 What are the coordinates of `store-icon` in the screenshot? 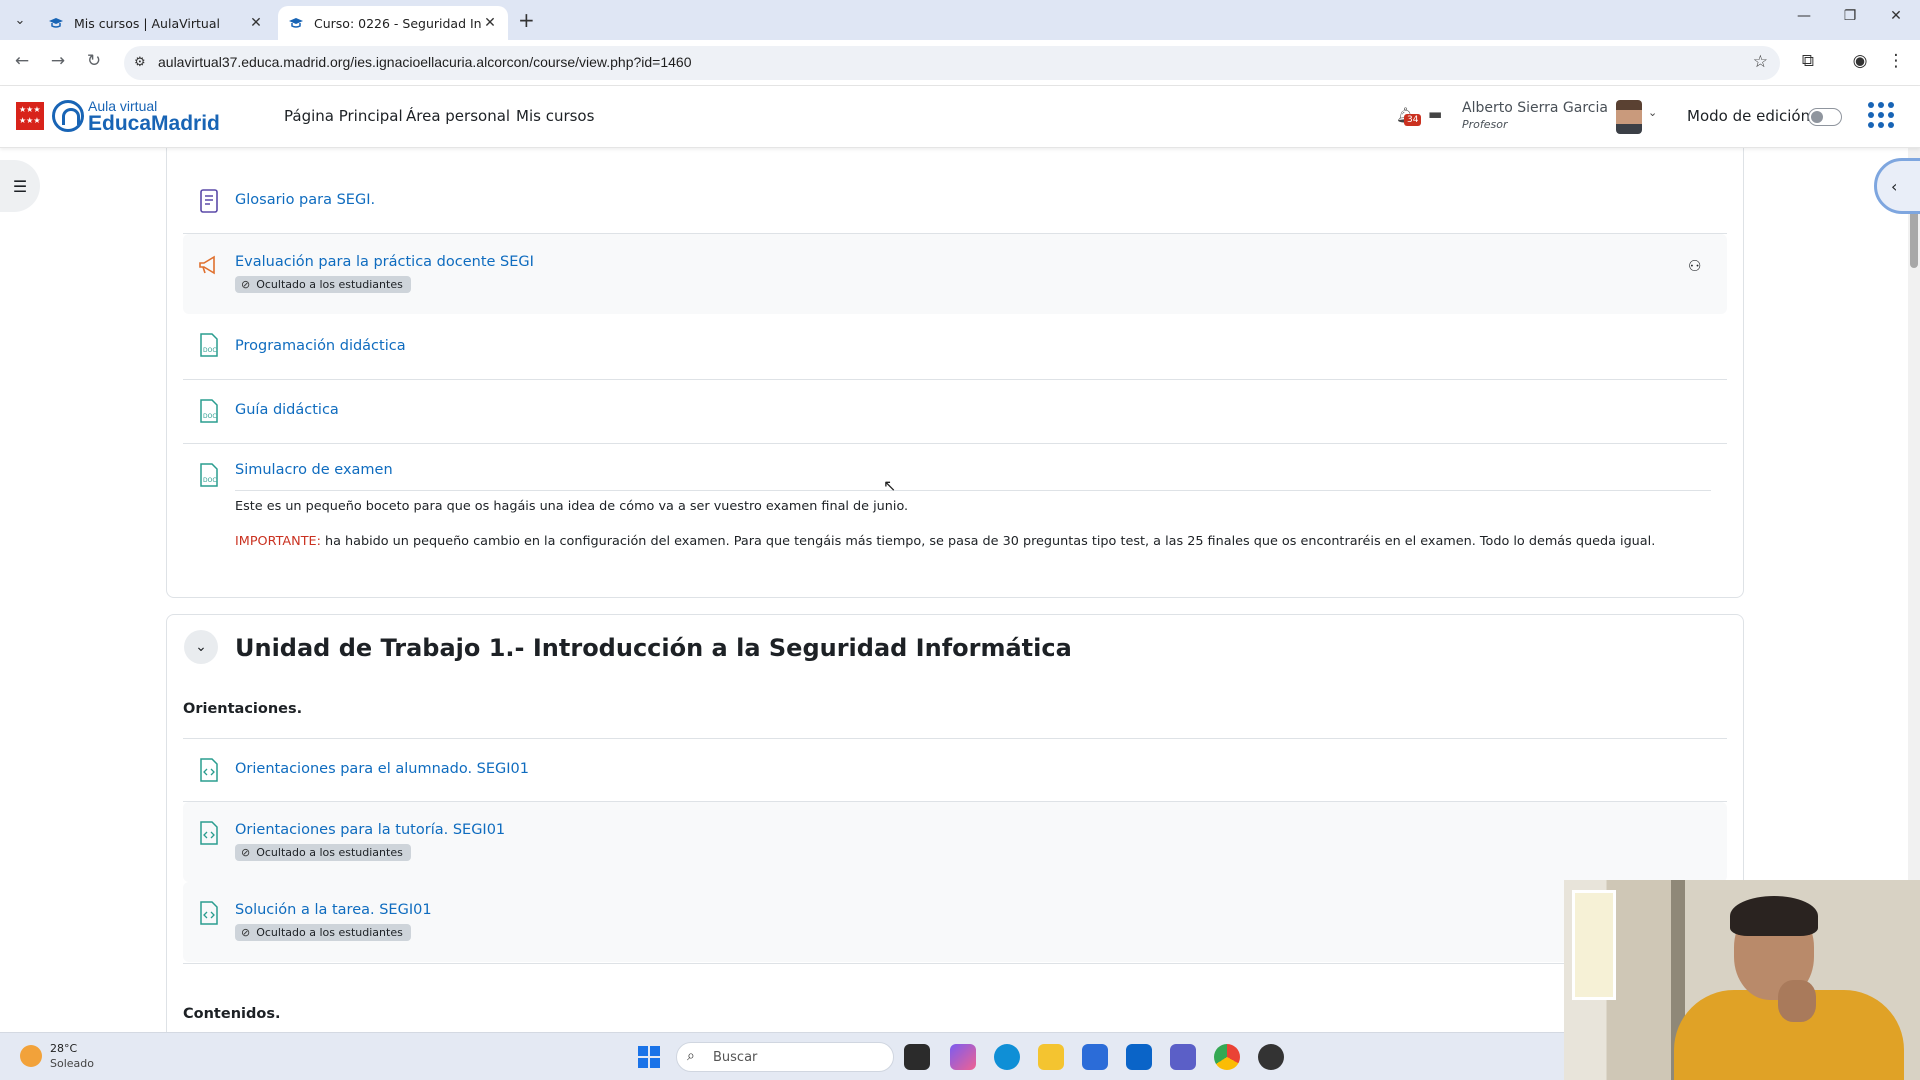 It's located at (1095, 1057).